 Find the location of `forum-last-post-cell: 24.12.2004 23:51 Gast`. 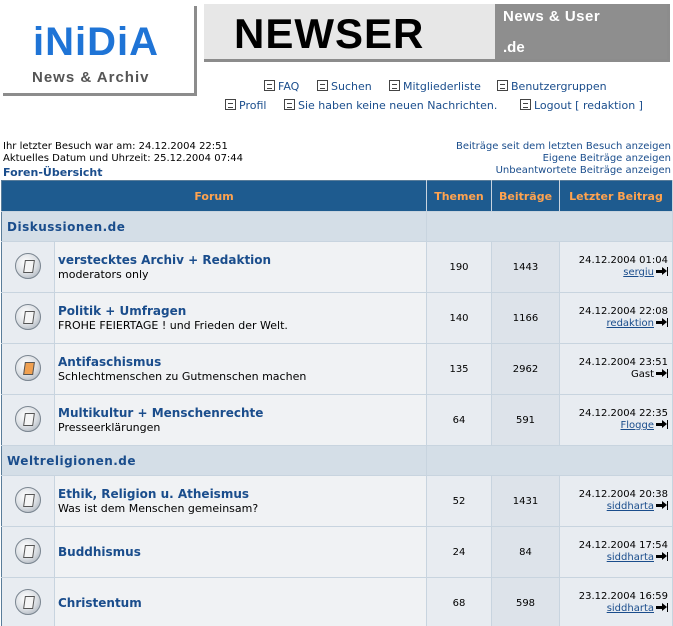

forum-last-post-cell: 24.12.2004 23:51 Gast is located at coordinates (616, 369).